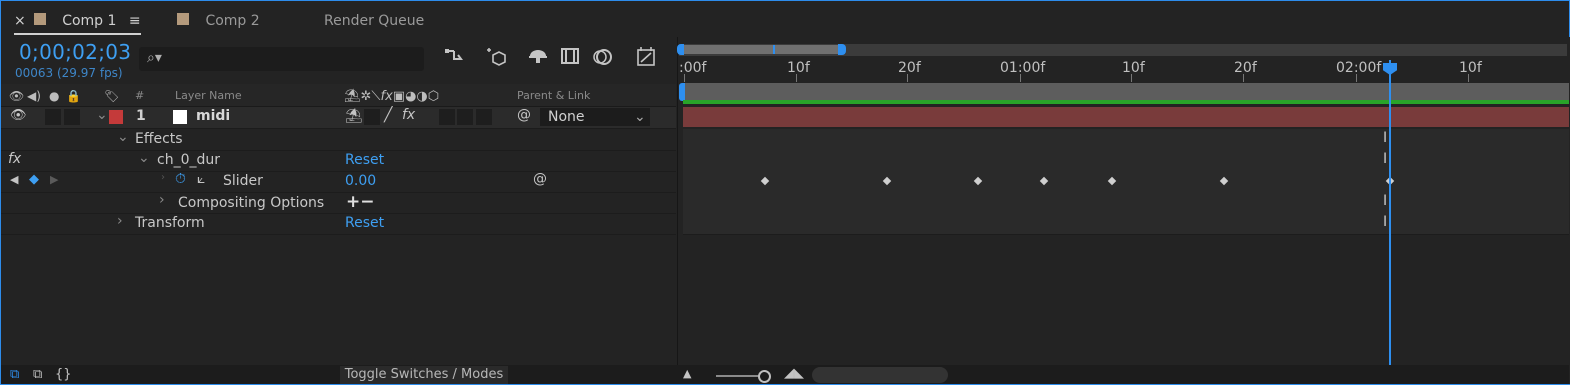 The width and height of the screenshot is (1570, 385). Describe the element at coordinates (364, 160) in the screenshot. I see `effect-reset-link: Reset` at that location.